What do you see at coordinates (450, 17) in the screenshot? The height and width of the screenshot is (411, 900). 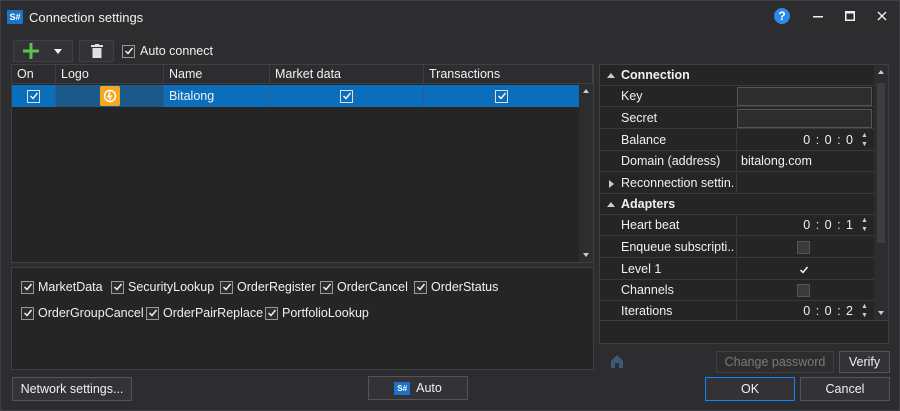 I see `title-bar: S# Connection settings ?` at bounding box center [450, 17].